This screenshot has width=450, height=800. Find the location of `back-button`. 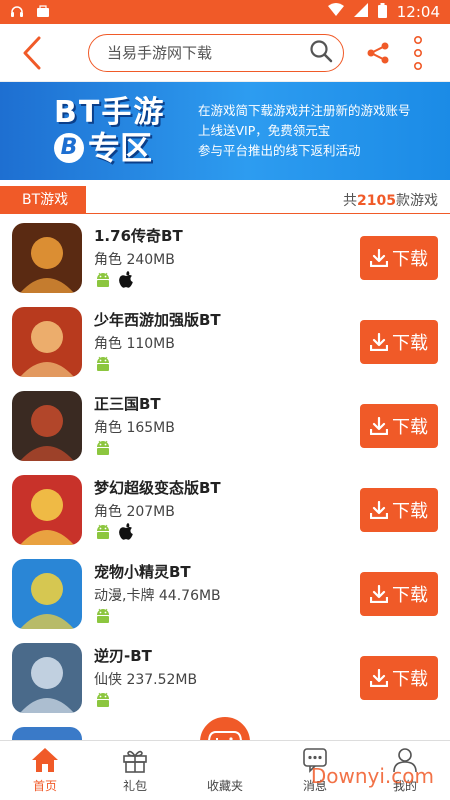

back-button is located at coordinates (32, 53).